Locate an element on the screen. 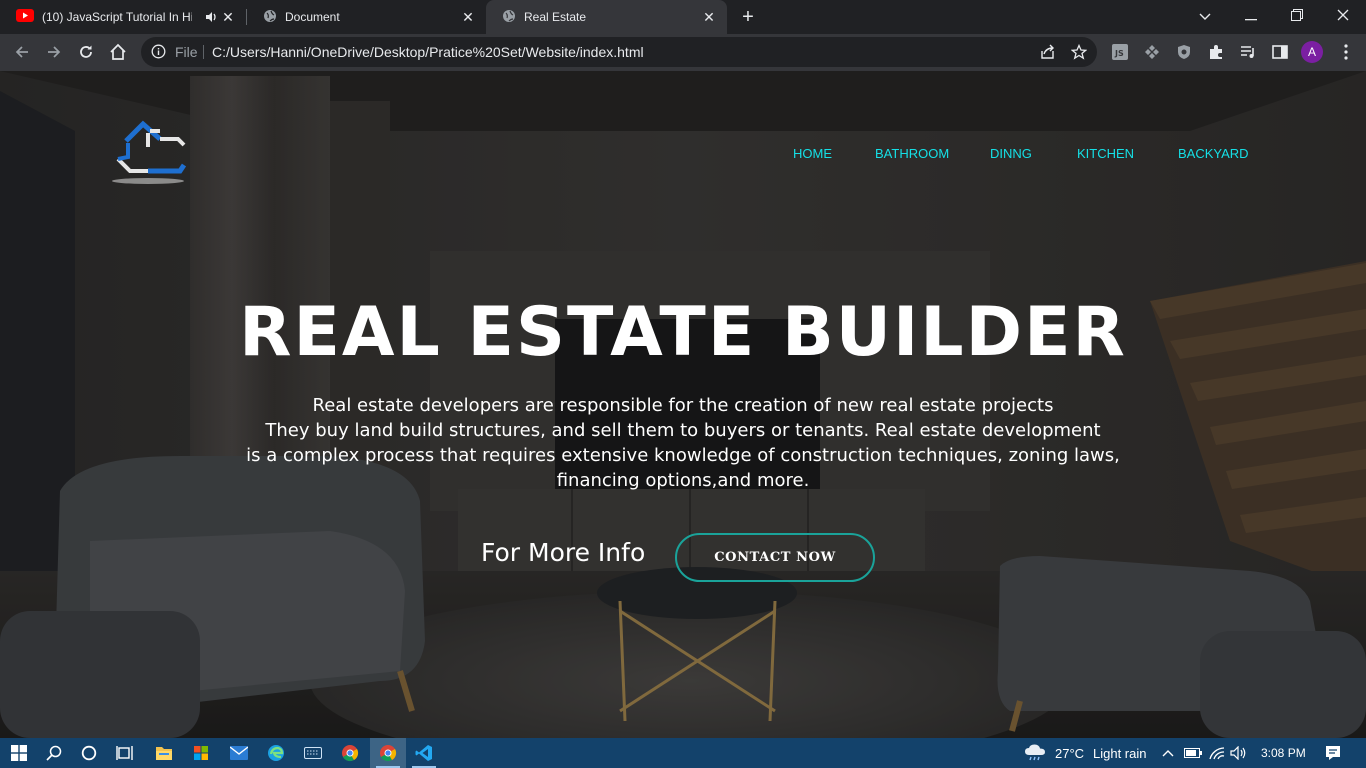 This screenshot has width=1366, height=768. extensions-button is located at coordinates (1216, 52).